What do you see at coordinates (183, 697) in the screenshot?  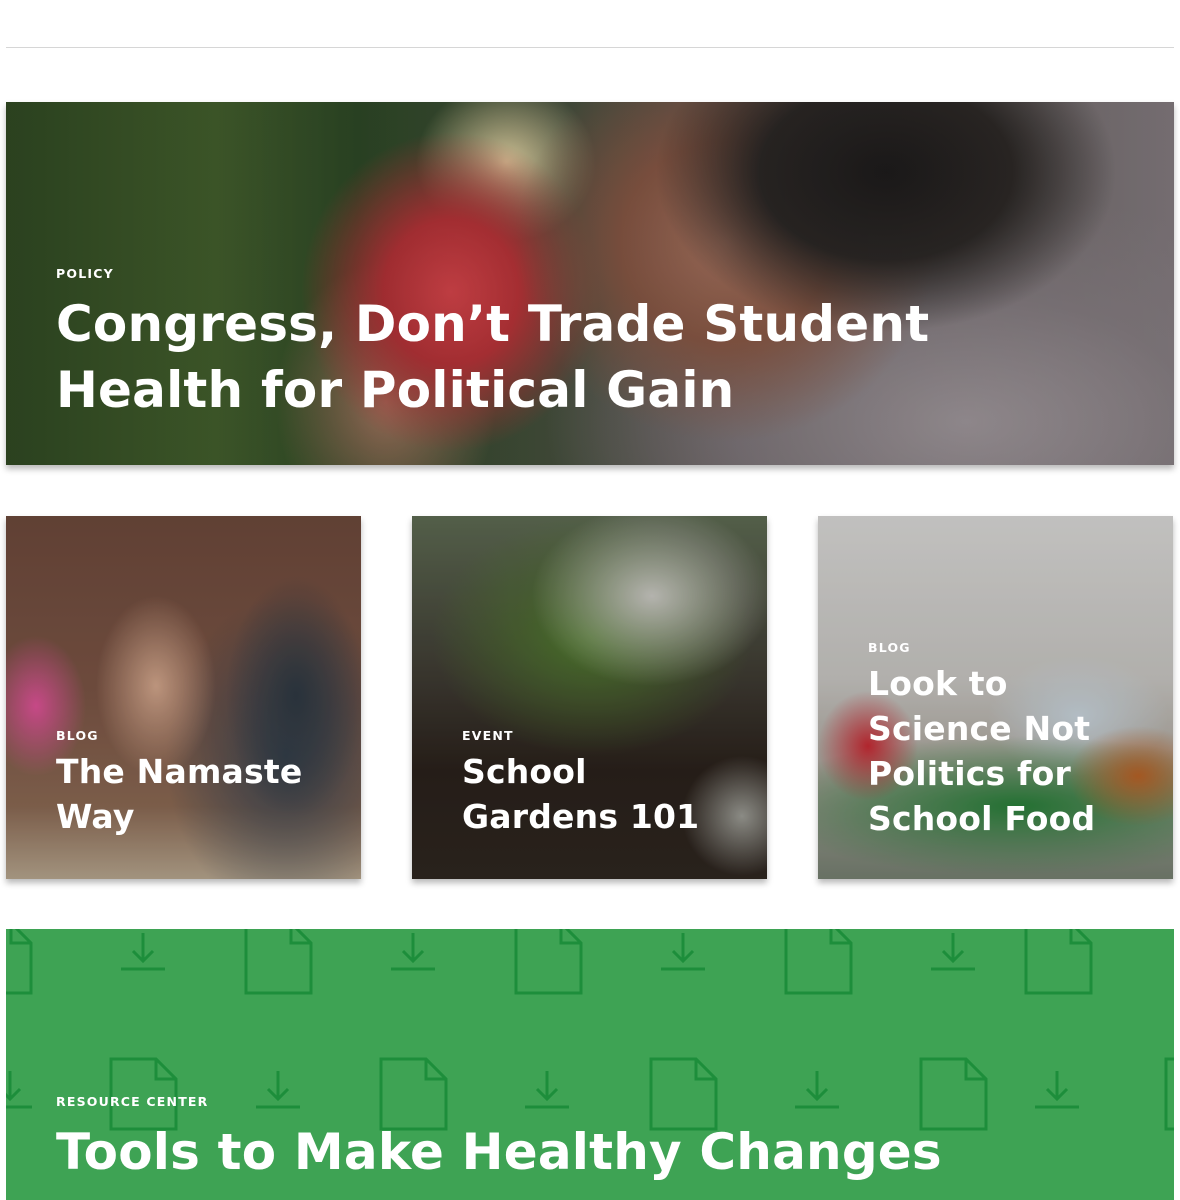 I see `article-card-namaste-way: BLOG The Namaste Way` at bounding box center [183, 697].